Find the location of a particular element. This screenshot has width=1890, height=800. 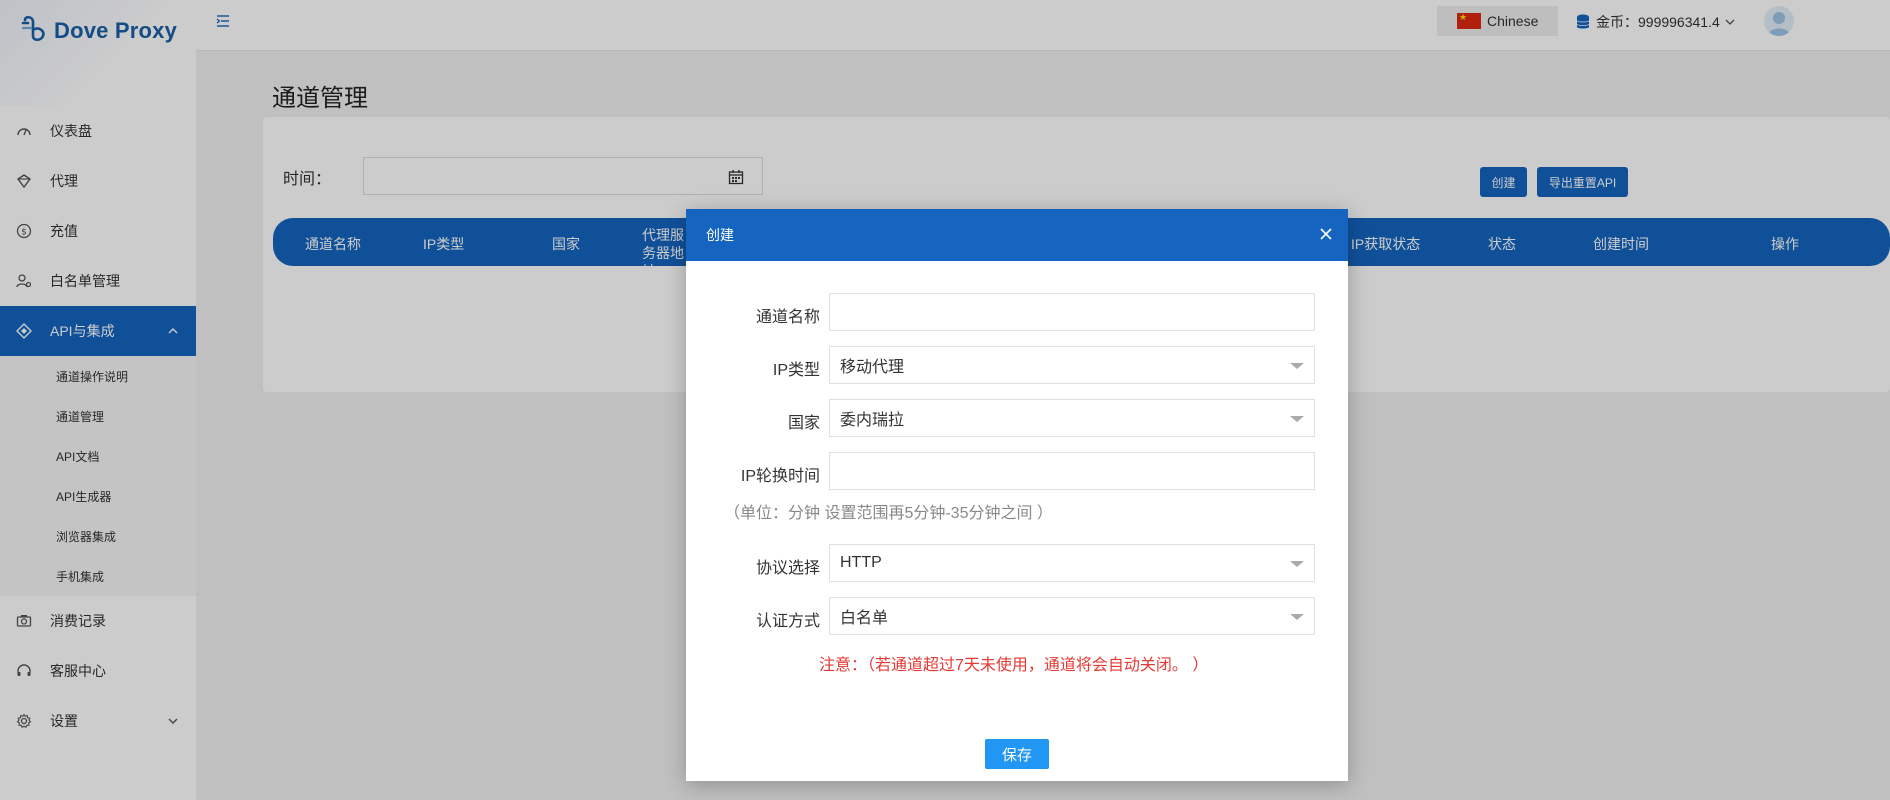

form-row-country: 国家 委内瑞拉 is located at coordinates (1017, 418).